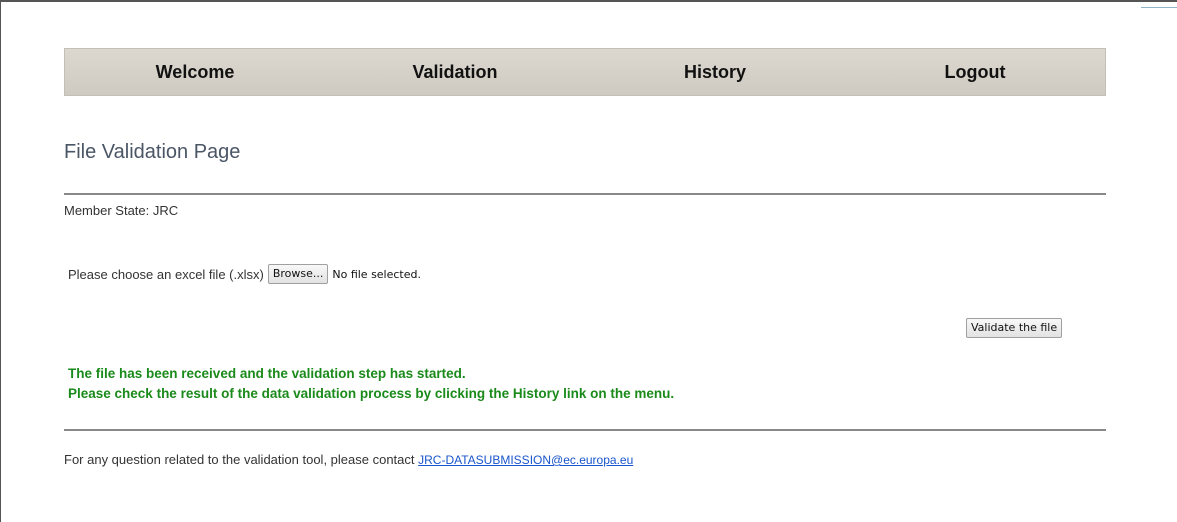 This screenshot has width=1177, height=522. I want to click on frame-accent, so click(1159, 7).